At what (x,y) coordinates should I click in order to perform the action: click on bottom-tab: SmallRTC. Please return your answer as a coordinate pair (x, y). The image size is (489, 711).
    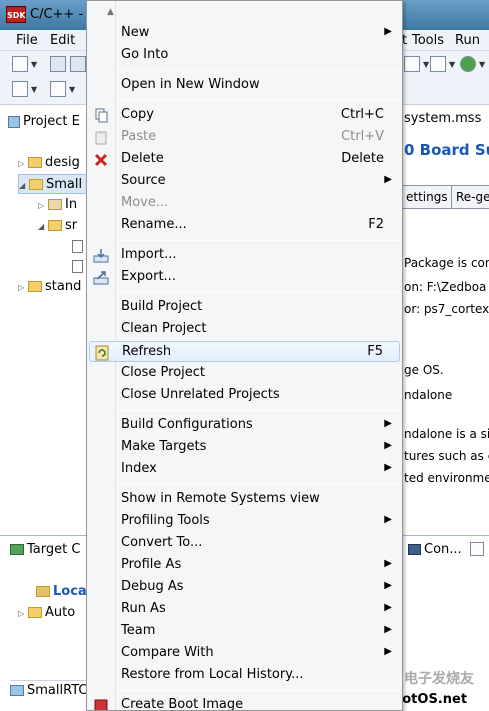
    Looking at the image, I should click on (50, 690).